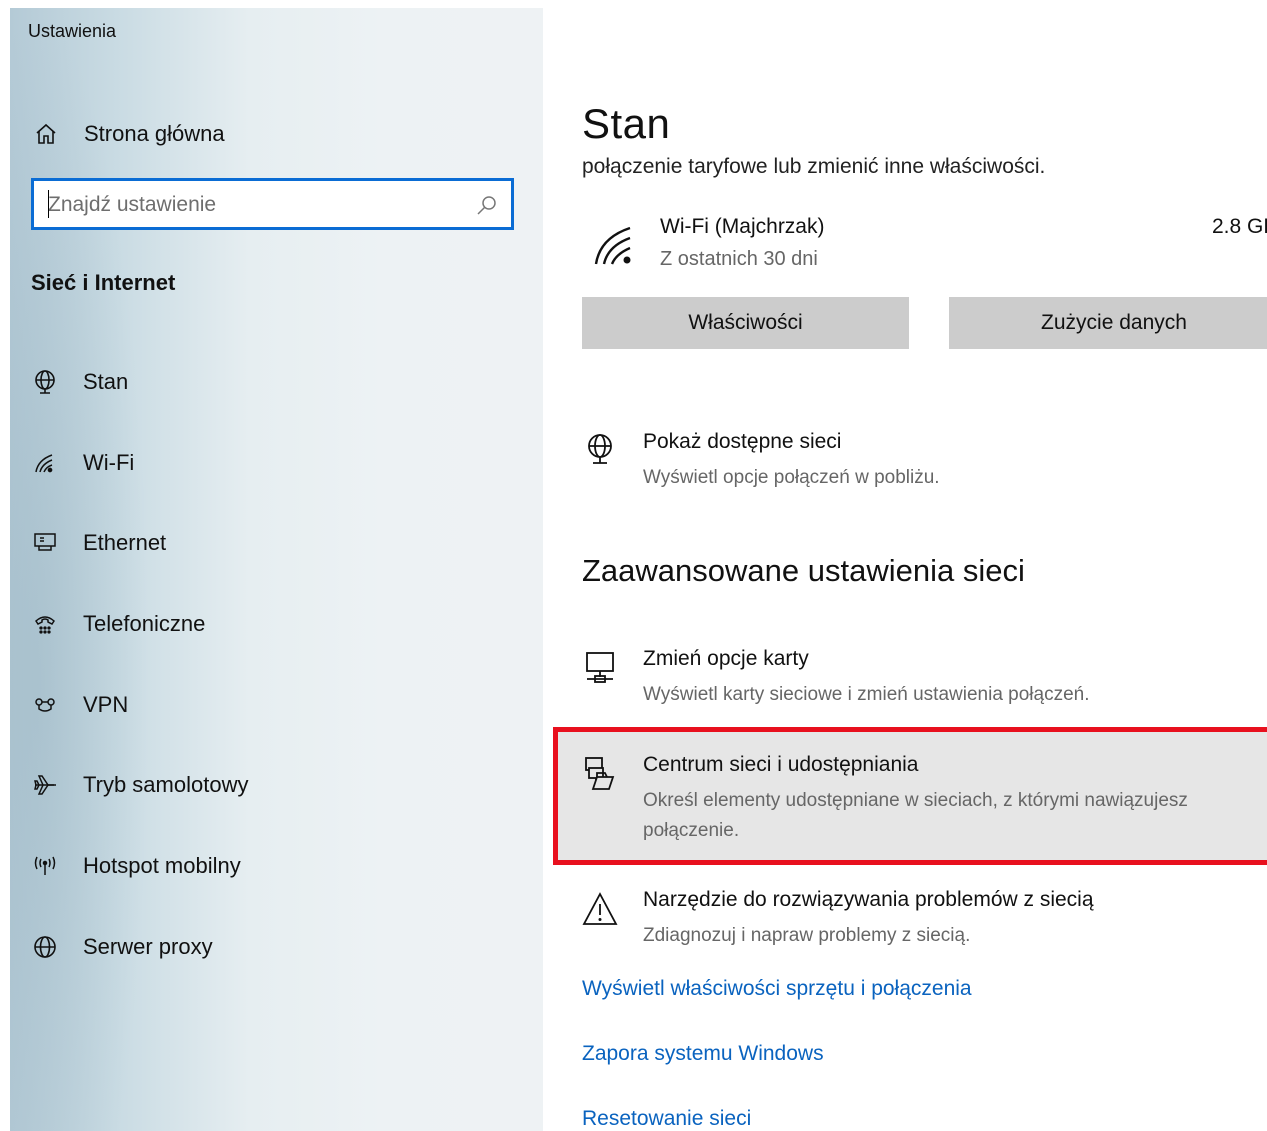 This screenshot has width=1267, height=1131. Describe the element at coordinates (745, 323) in the screenshot. I see `properties-button: Właściwości` at that location.